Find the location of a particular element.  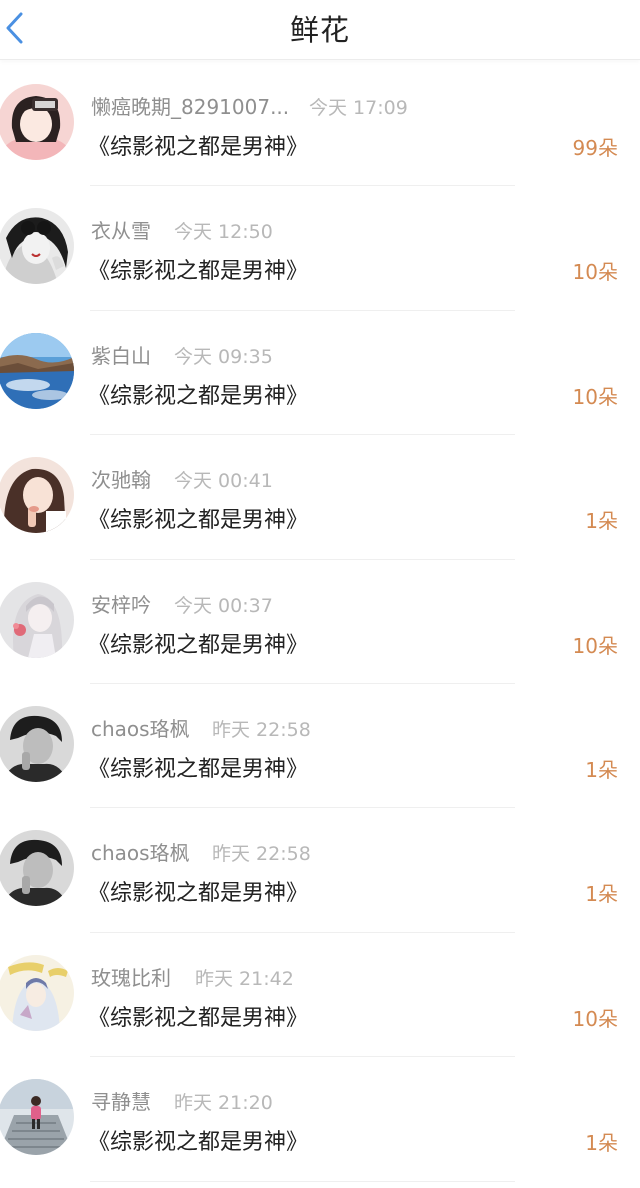

sender-name: 安梓吟 is located at coordinates (121, 604).